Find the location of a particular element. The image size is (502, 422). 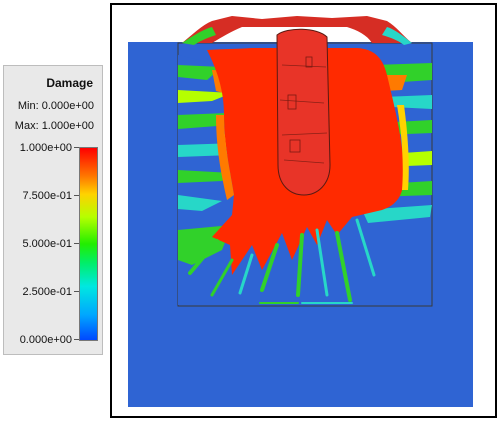

projectile is located at coordinates (303, 112).